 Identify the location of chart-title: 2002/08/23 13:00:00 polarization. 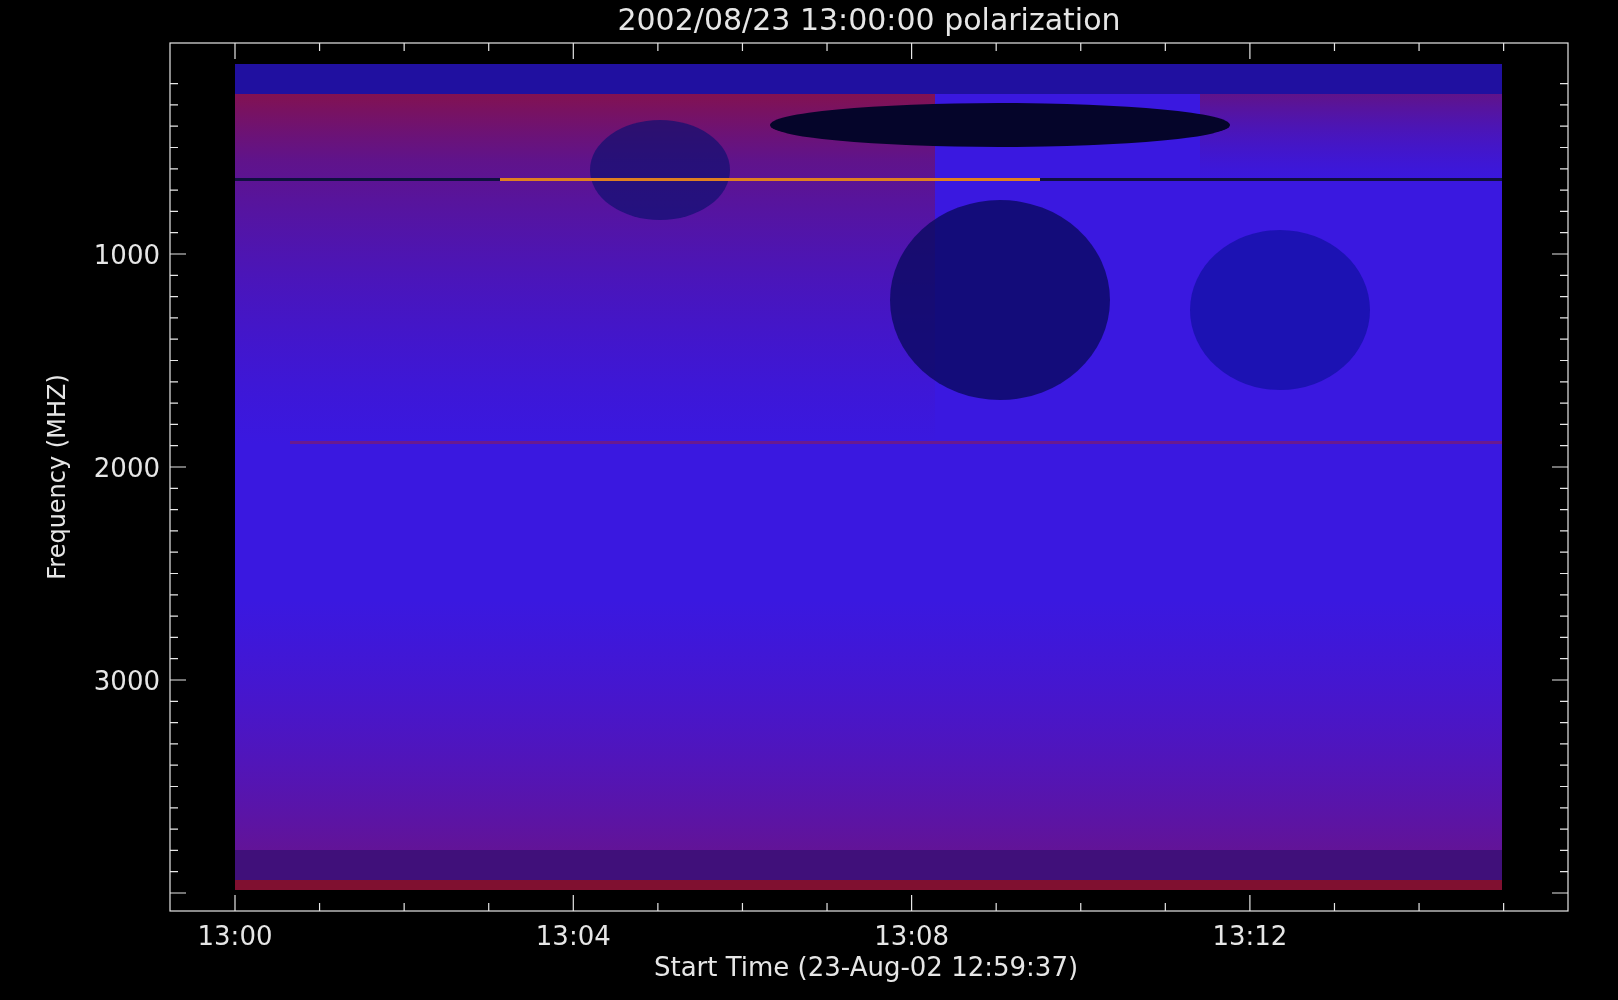
(869, 19).